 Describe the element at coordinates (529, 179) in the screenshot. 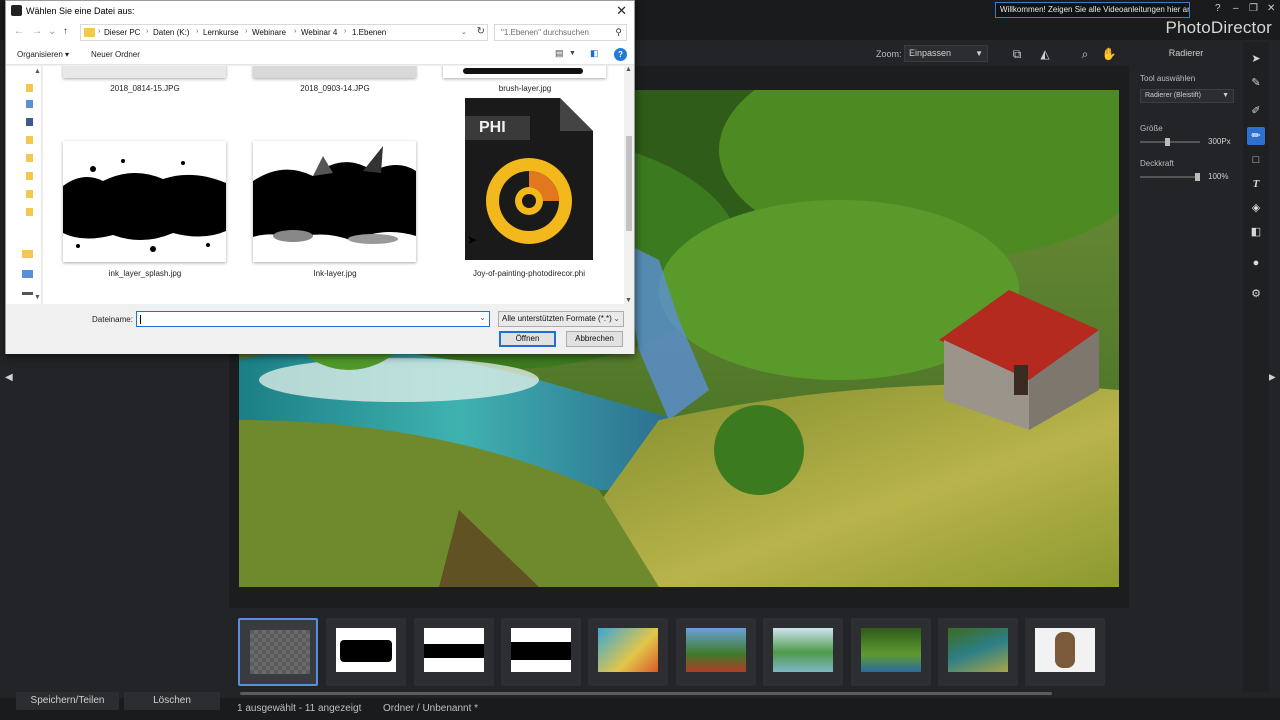

I see `phi-file-icon: PHI` at that location.